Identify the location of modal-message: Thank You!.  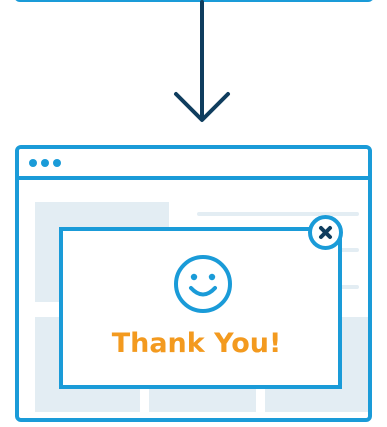
(196, 343).